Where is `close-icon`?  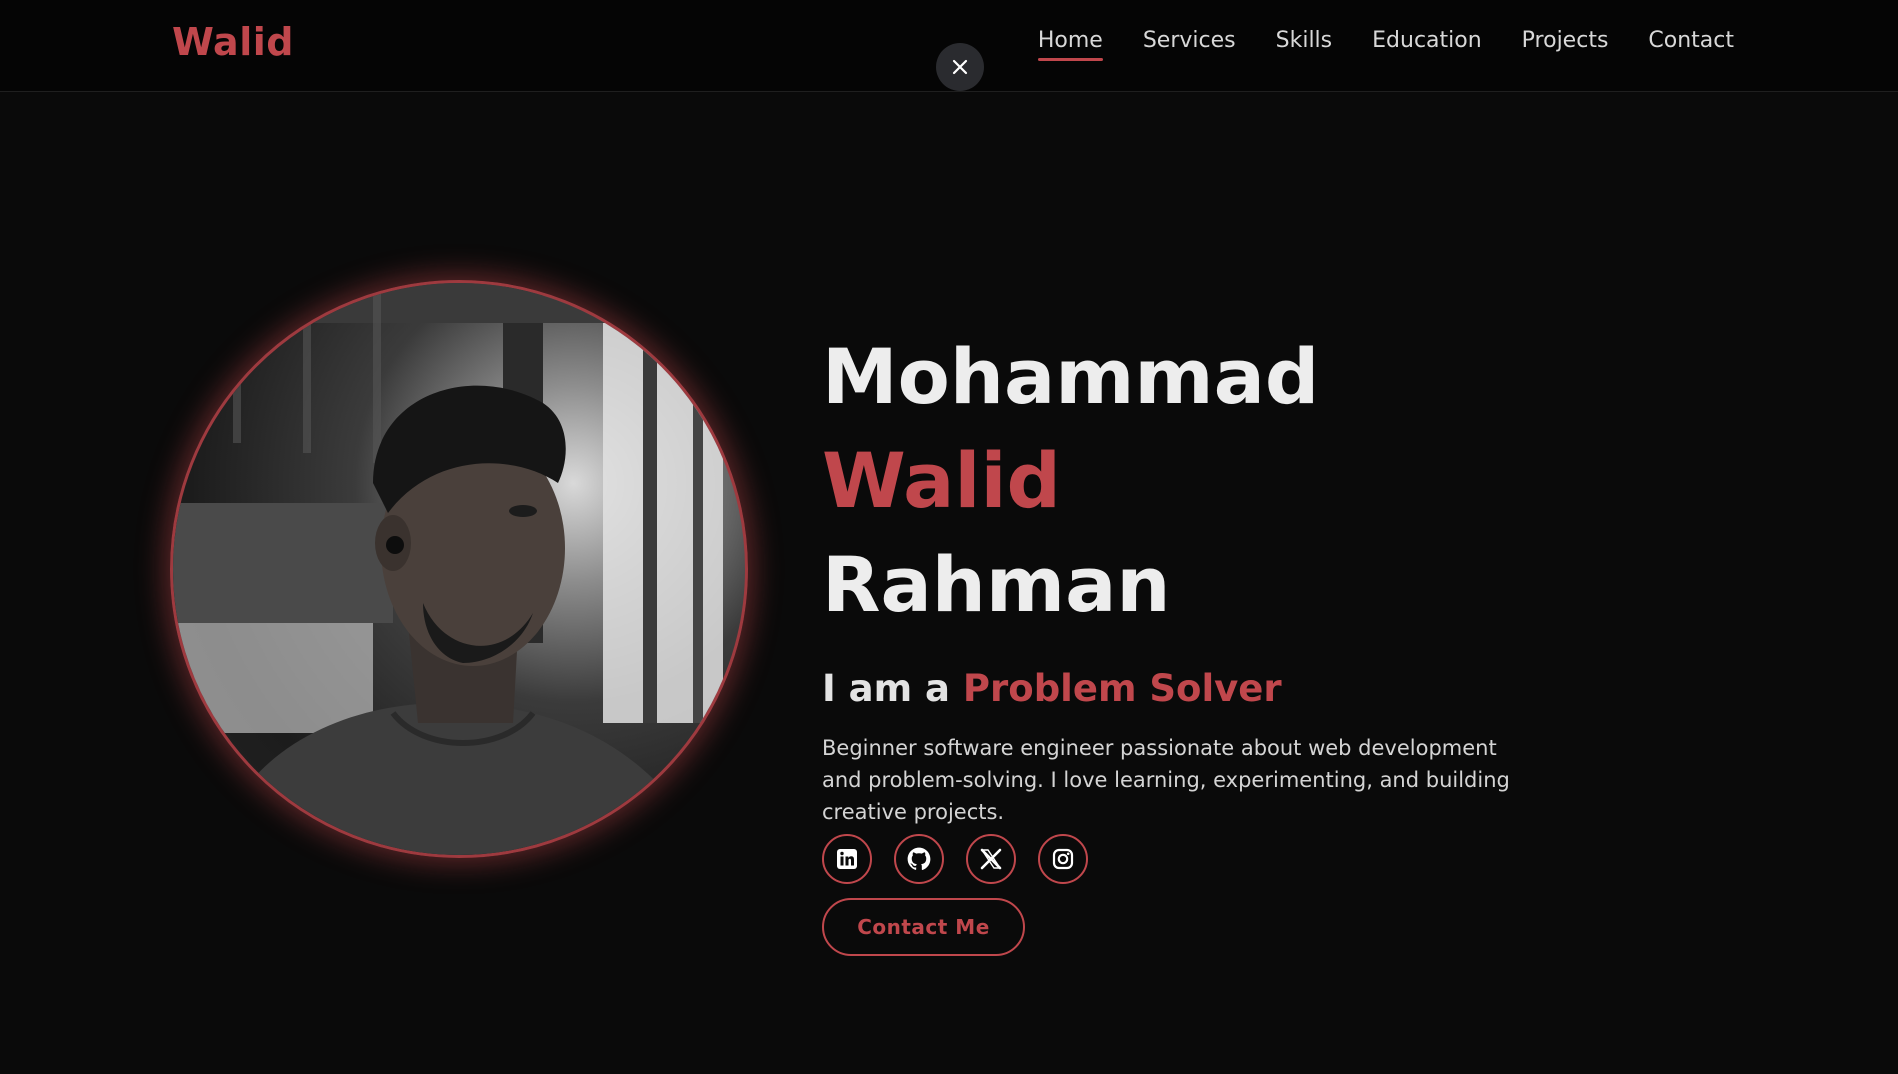
close-icon is located at coordinates (960, 67).